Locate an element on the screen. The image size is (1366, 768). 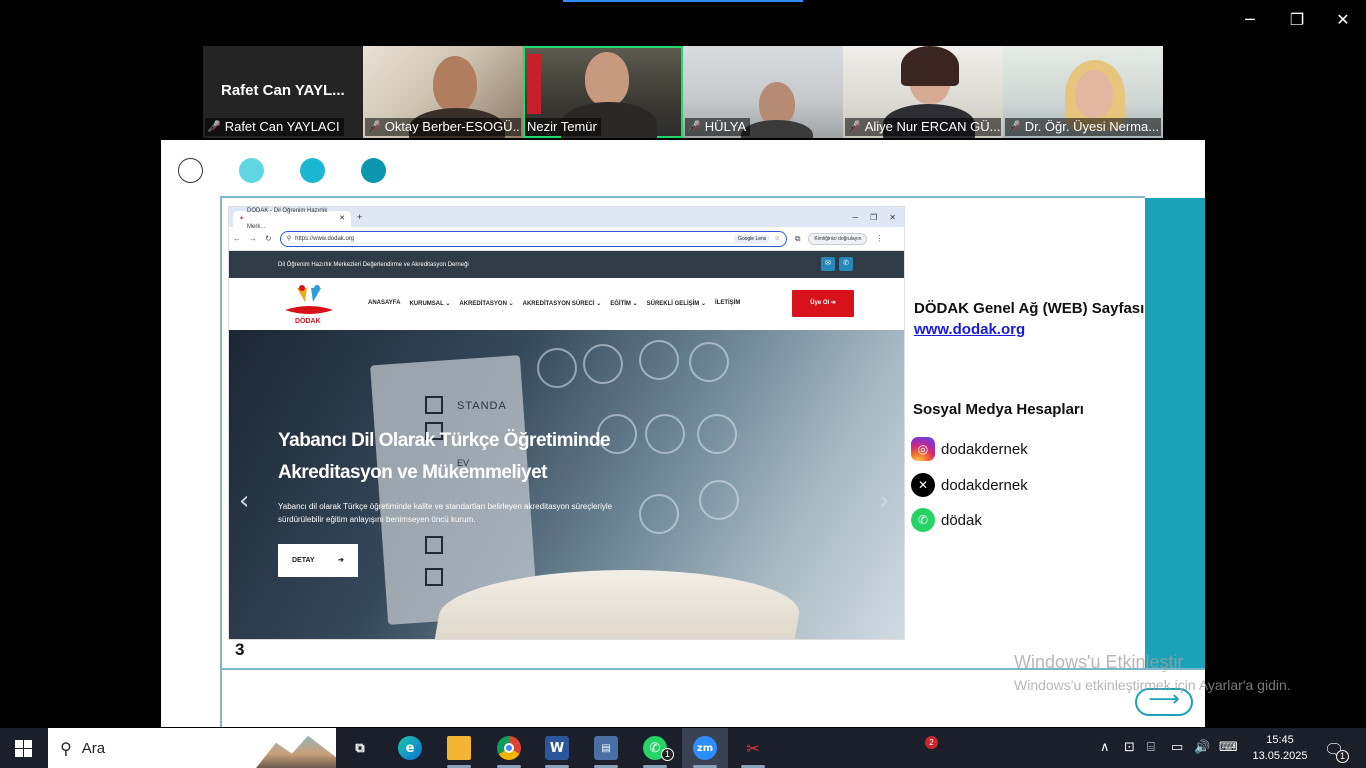
file-explorer-icon is located at coordinates (459, 748).